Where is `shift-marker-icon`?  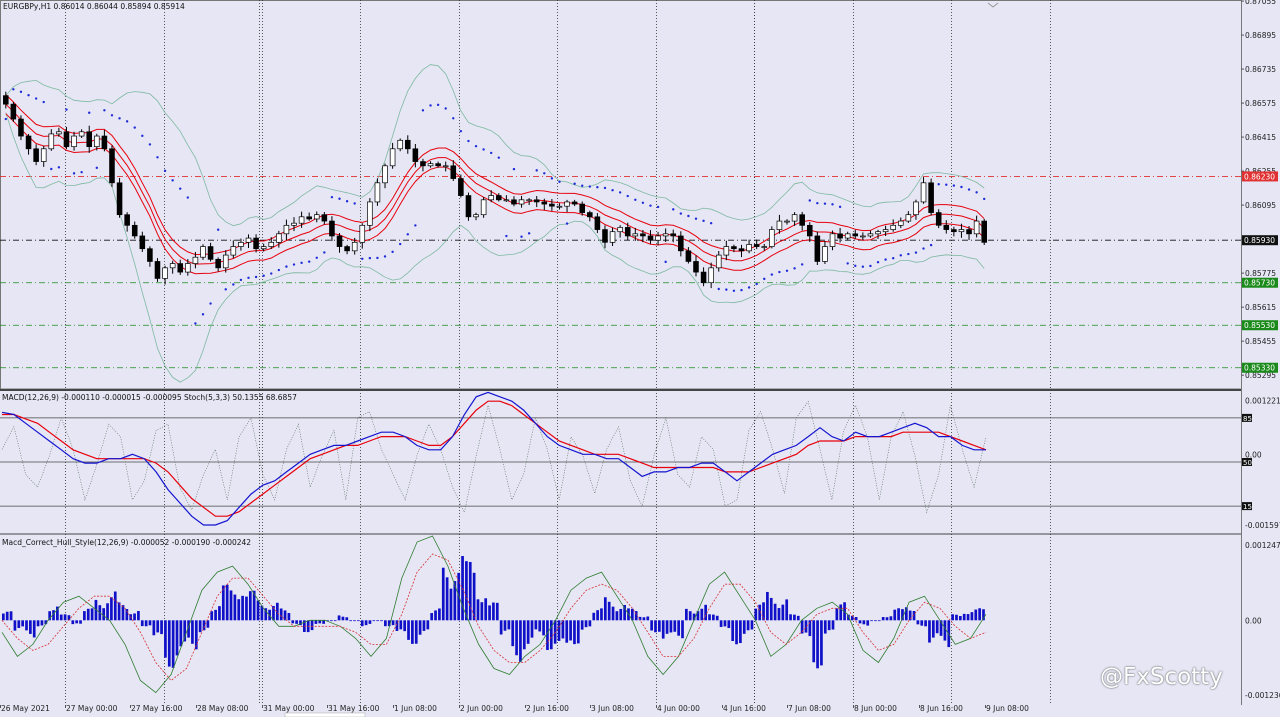
shift-marker-icon is located at coordinates (993, 5).